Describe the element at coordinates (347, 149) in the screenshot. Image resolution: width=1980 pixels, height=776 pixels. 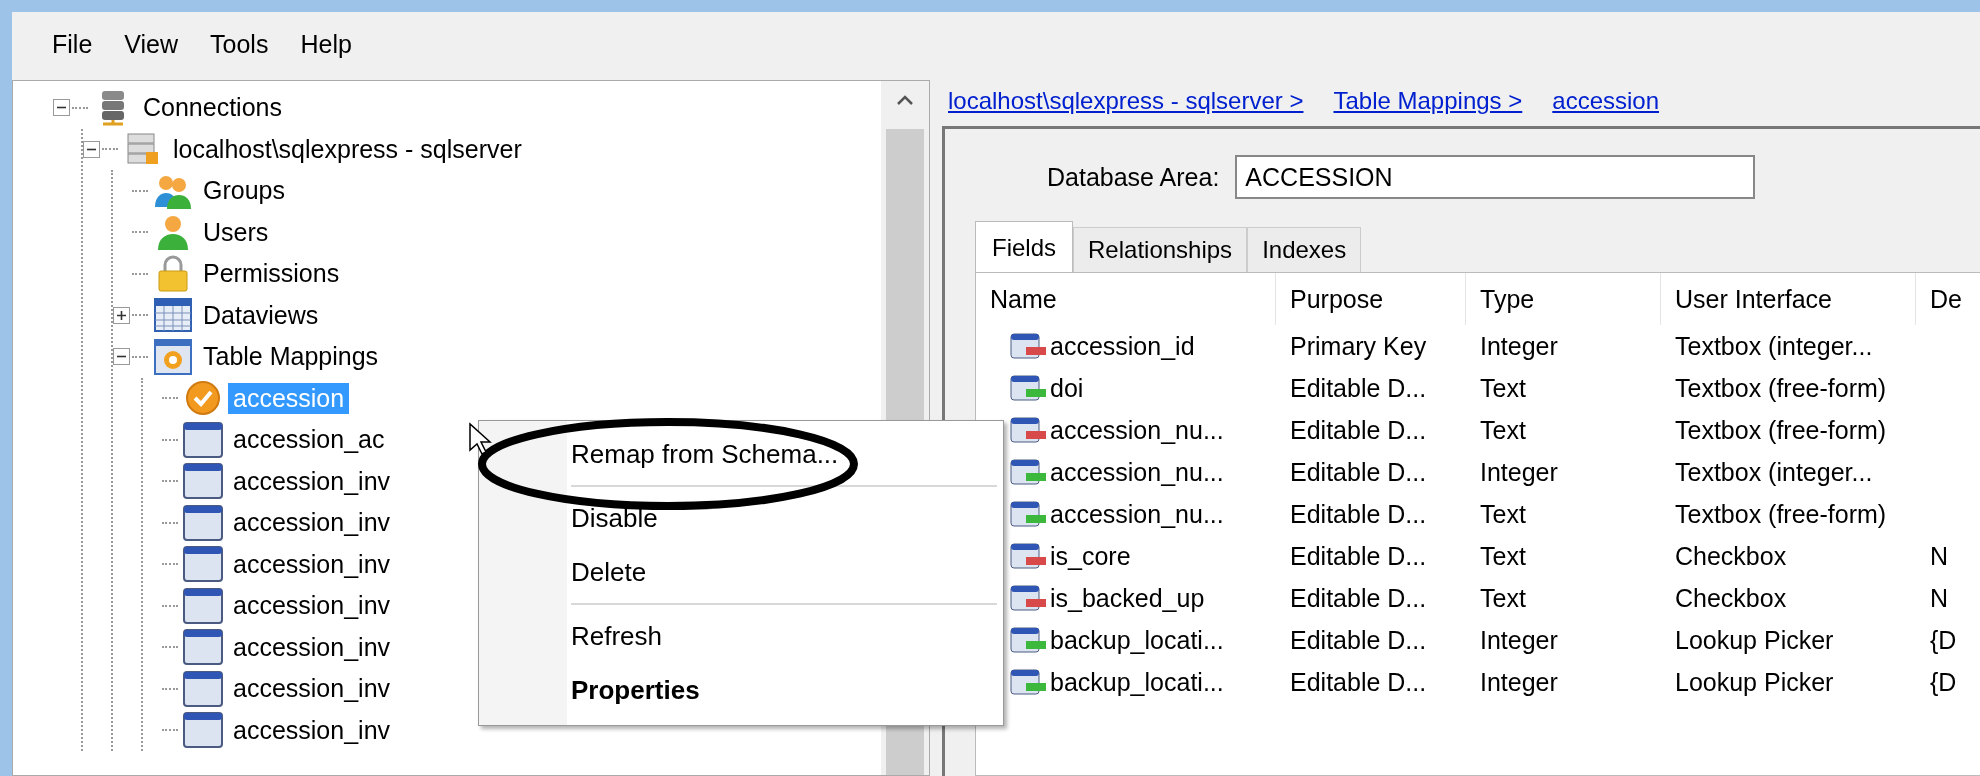
I see `tree-item: localhost\sqlexpress - sqlserver` at that location.